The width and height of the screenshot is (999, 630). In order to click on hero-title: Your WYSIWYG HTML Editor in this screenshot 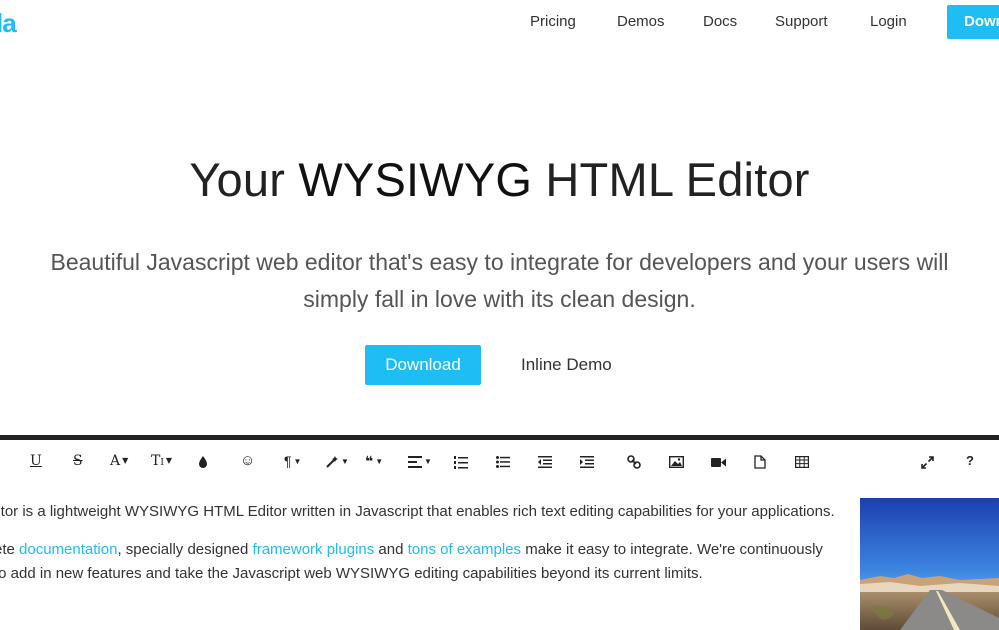, I will do `click(499, 179)`.